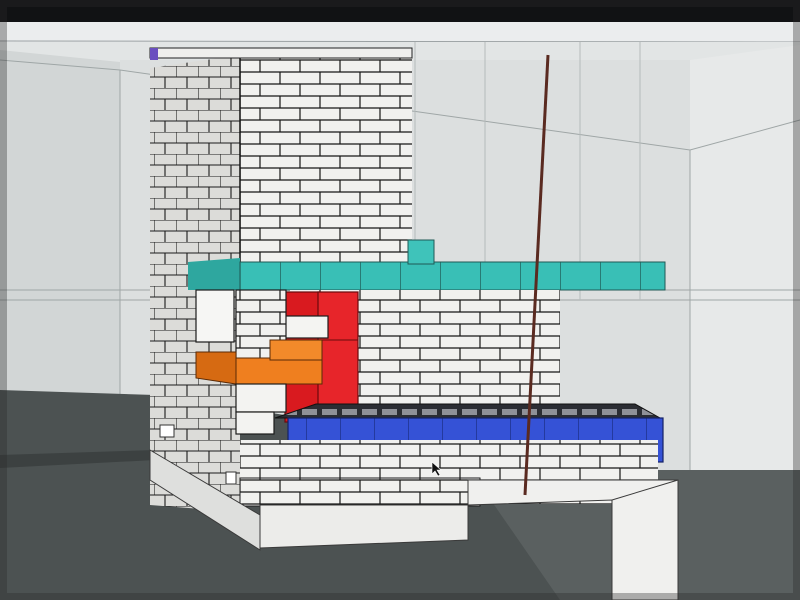 This screenshot has height=600, width=800. I want to click on window-title-strip, so click(400, 32).